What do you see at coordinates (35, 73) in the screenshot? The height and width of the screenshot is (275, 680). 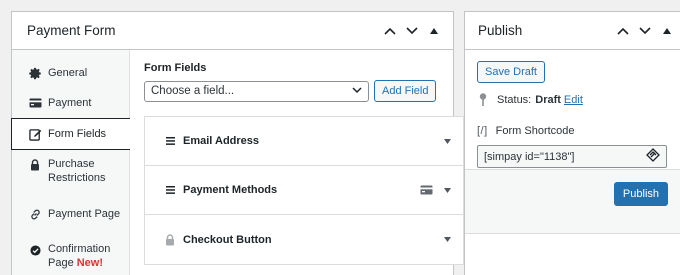 I see `gear-icon` at bounding box center [35, 73].